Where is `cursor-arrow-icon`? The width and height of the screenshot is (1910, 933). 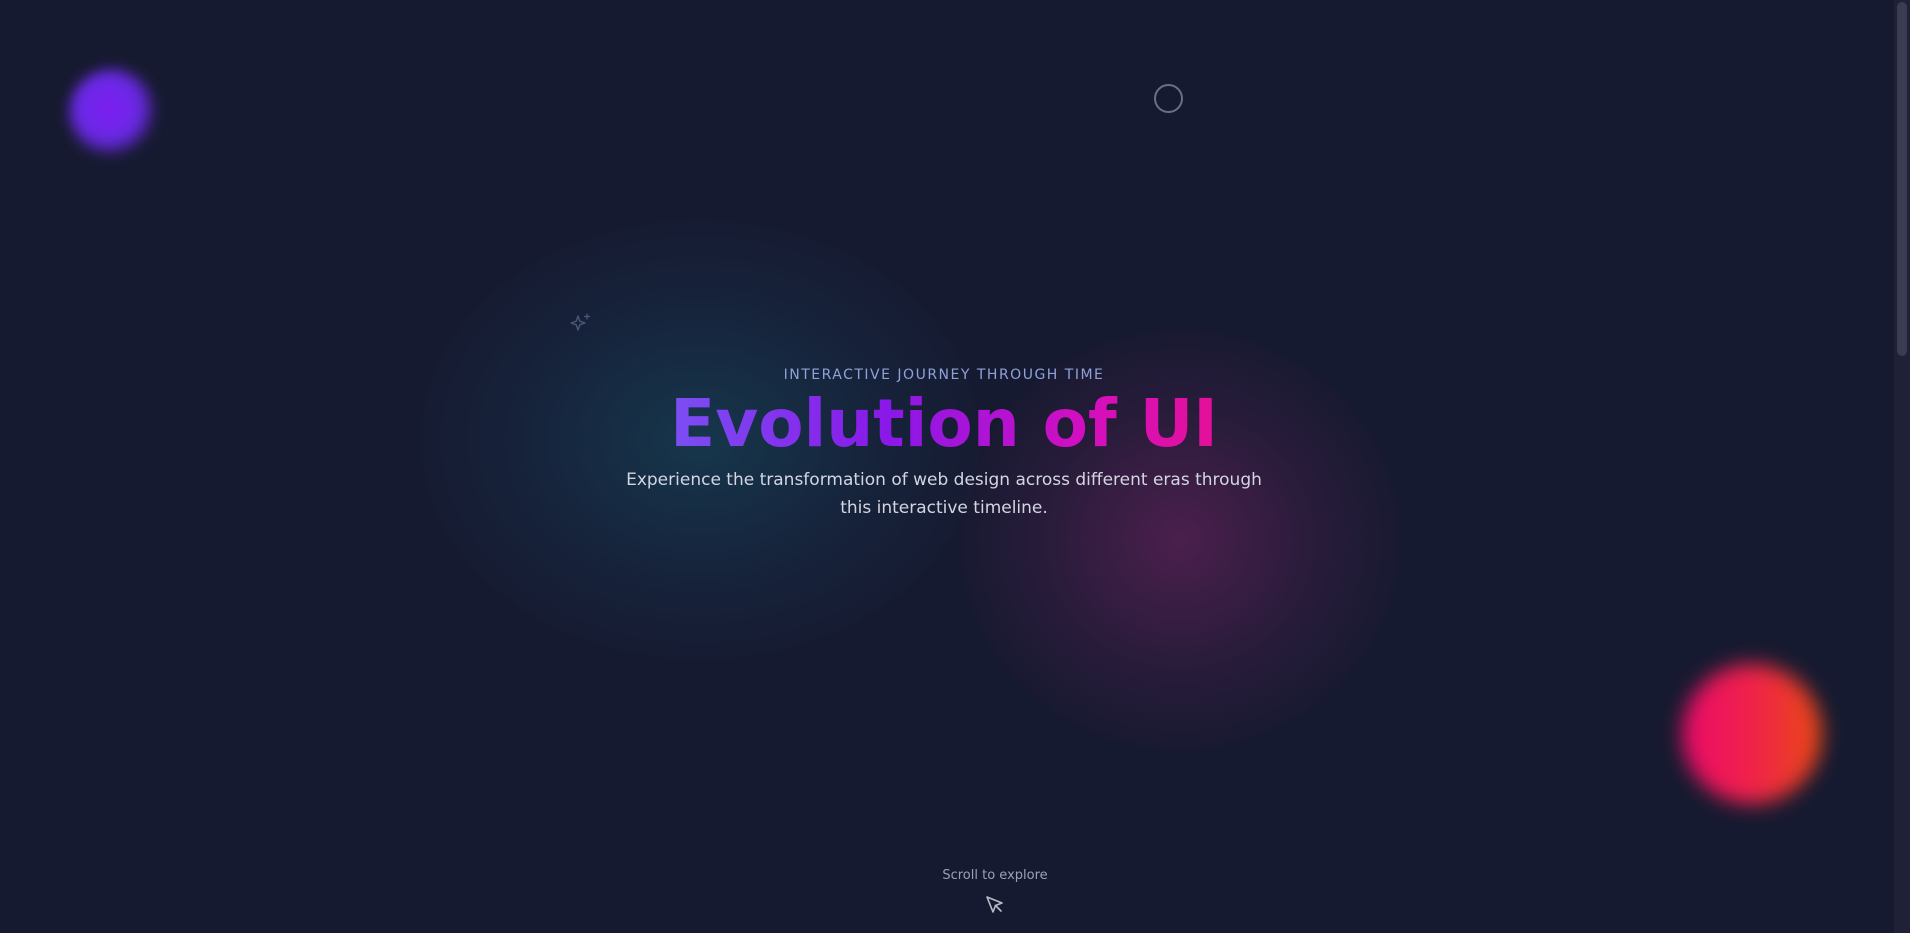 cursor-arrow-icon is located at coordinates (994, 904).